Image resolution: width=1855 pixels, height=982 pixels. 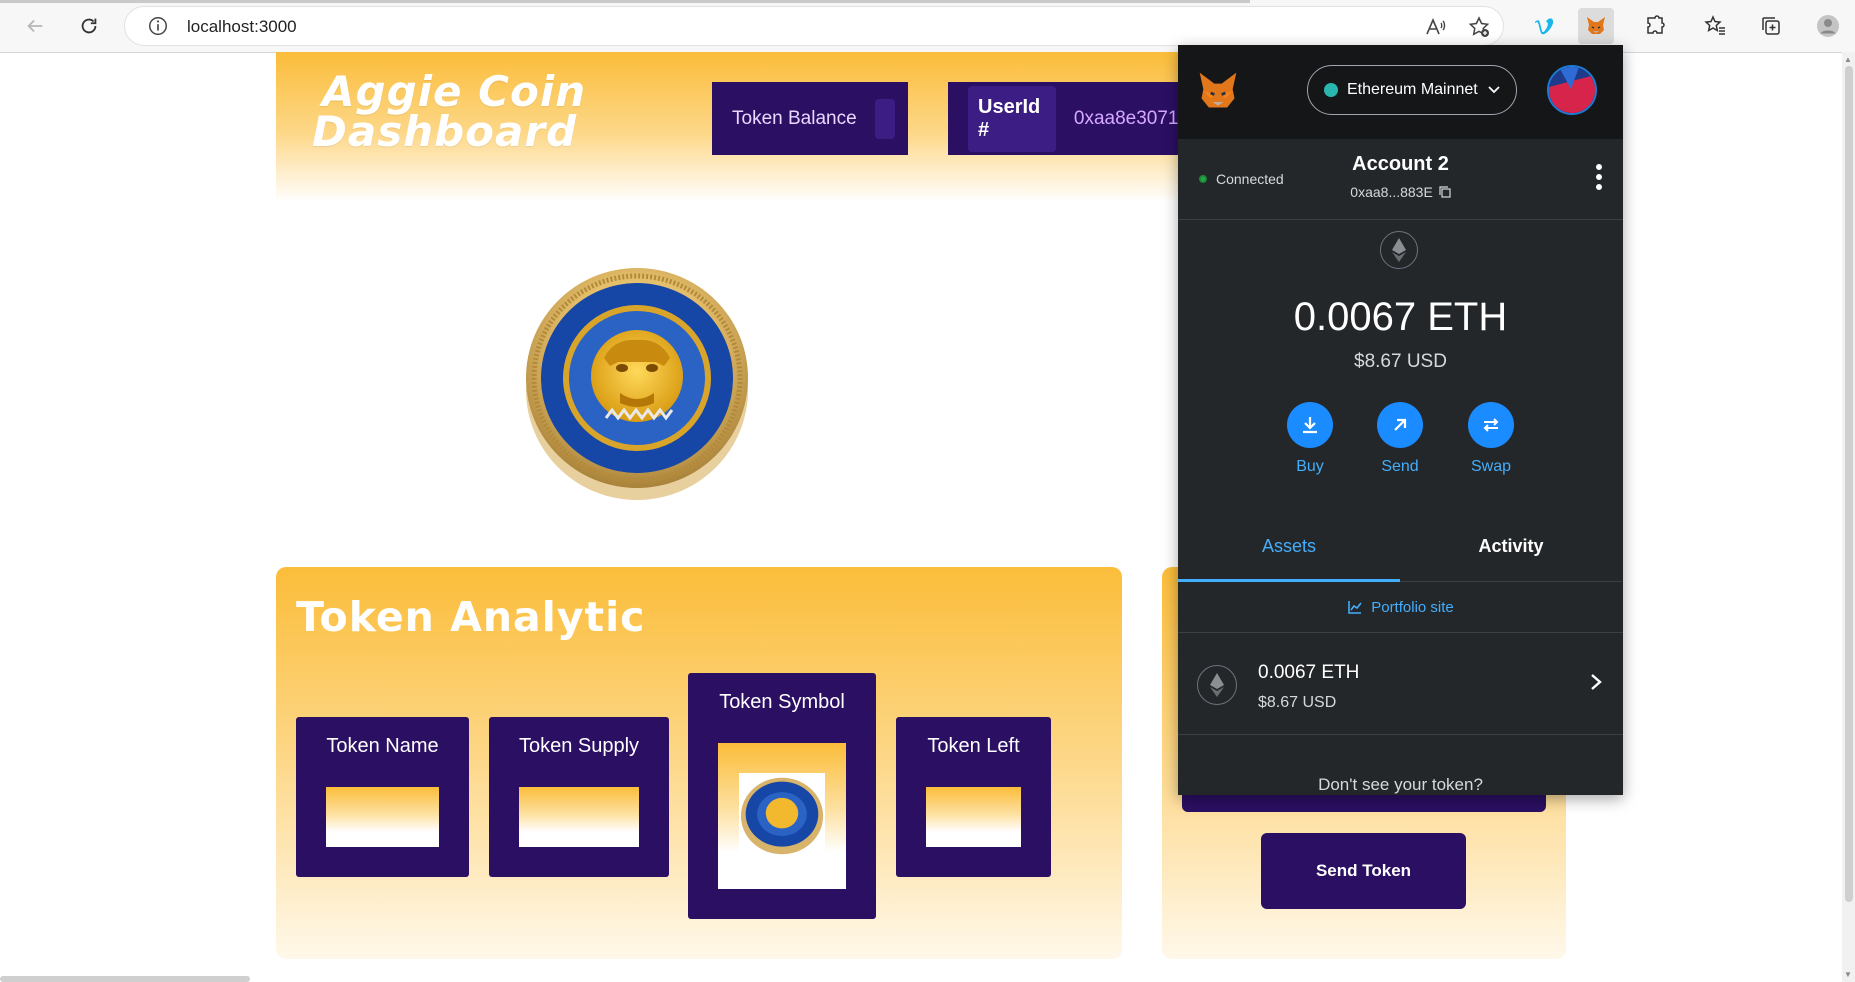 I want to click on profile-button, so click(x=1828, y=26).